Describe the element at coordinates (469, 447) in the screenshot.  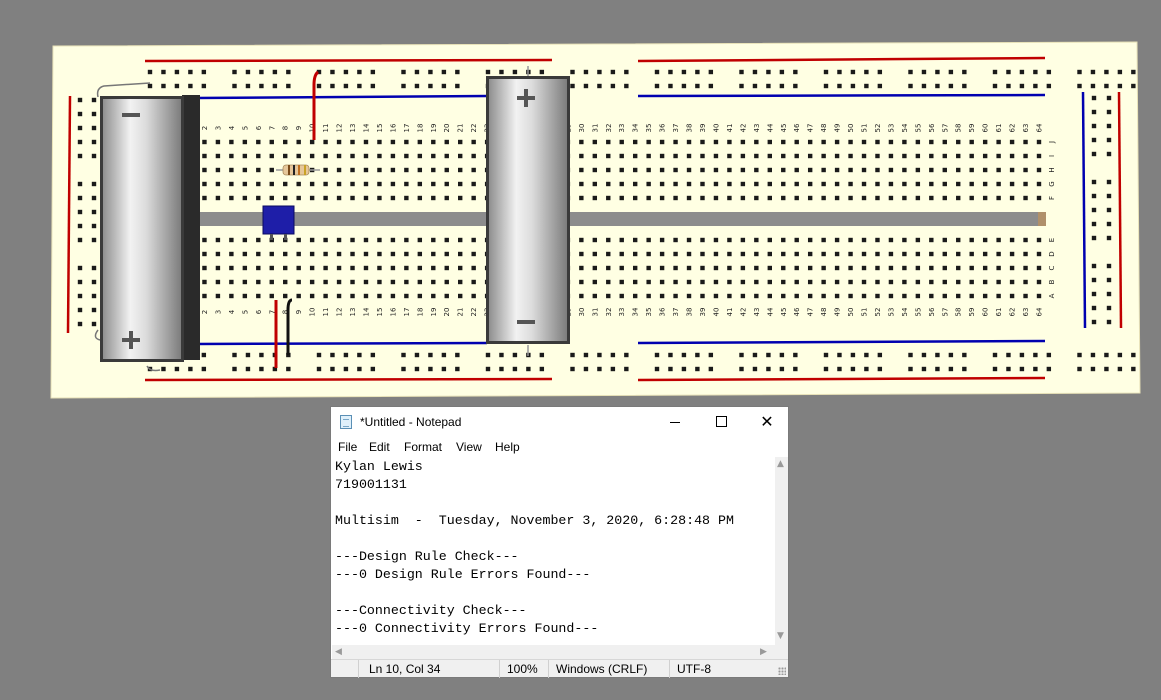
I see `menu-view: View` at that location.